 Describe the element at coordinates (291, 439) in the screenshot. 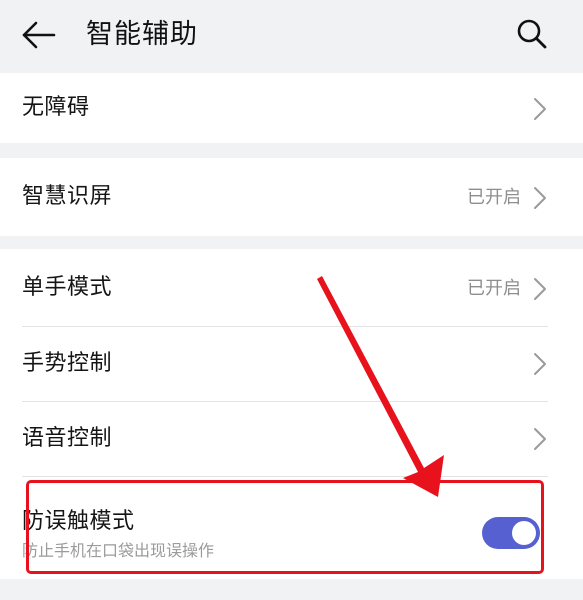

I see `row-voice: 语音控制` at that location.